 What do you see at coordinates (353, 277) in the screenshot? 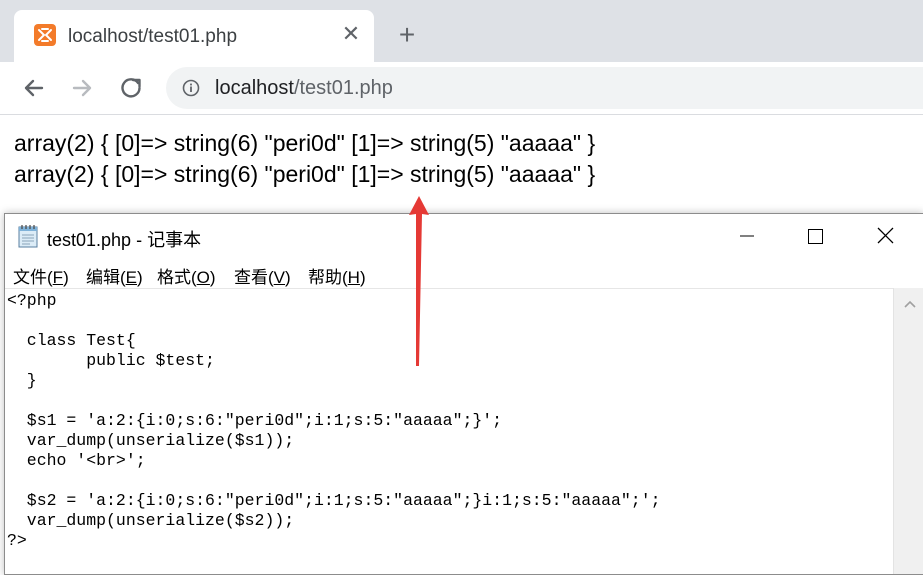
I see `menu-help-accel: H` at bounding box center [353, 277].